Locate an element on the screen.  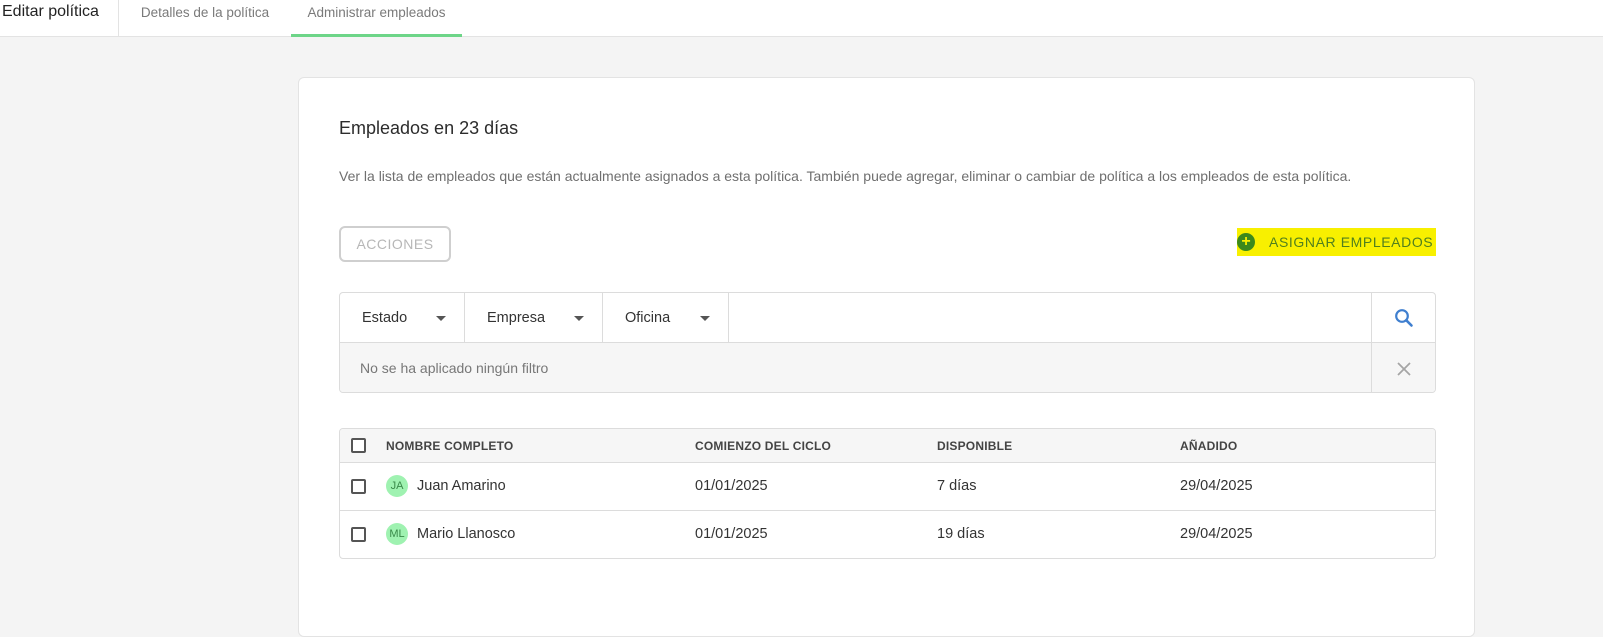
tab-policy-details: Detalles de la política is located at coordinates (205, 18).